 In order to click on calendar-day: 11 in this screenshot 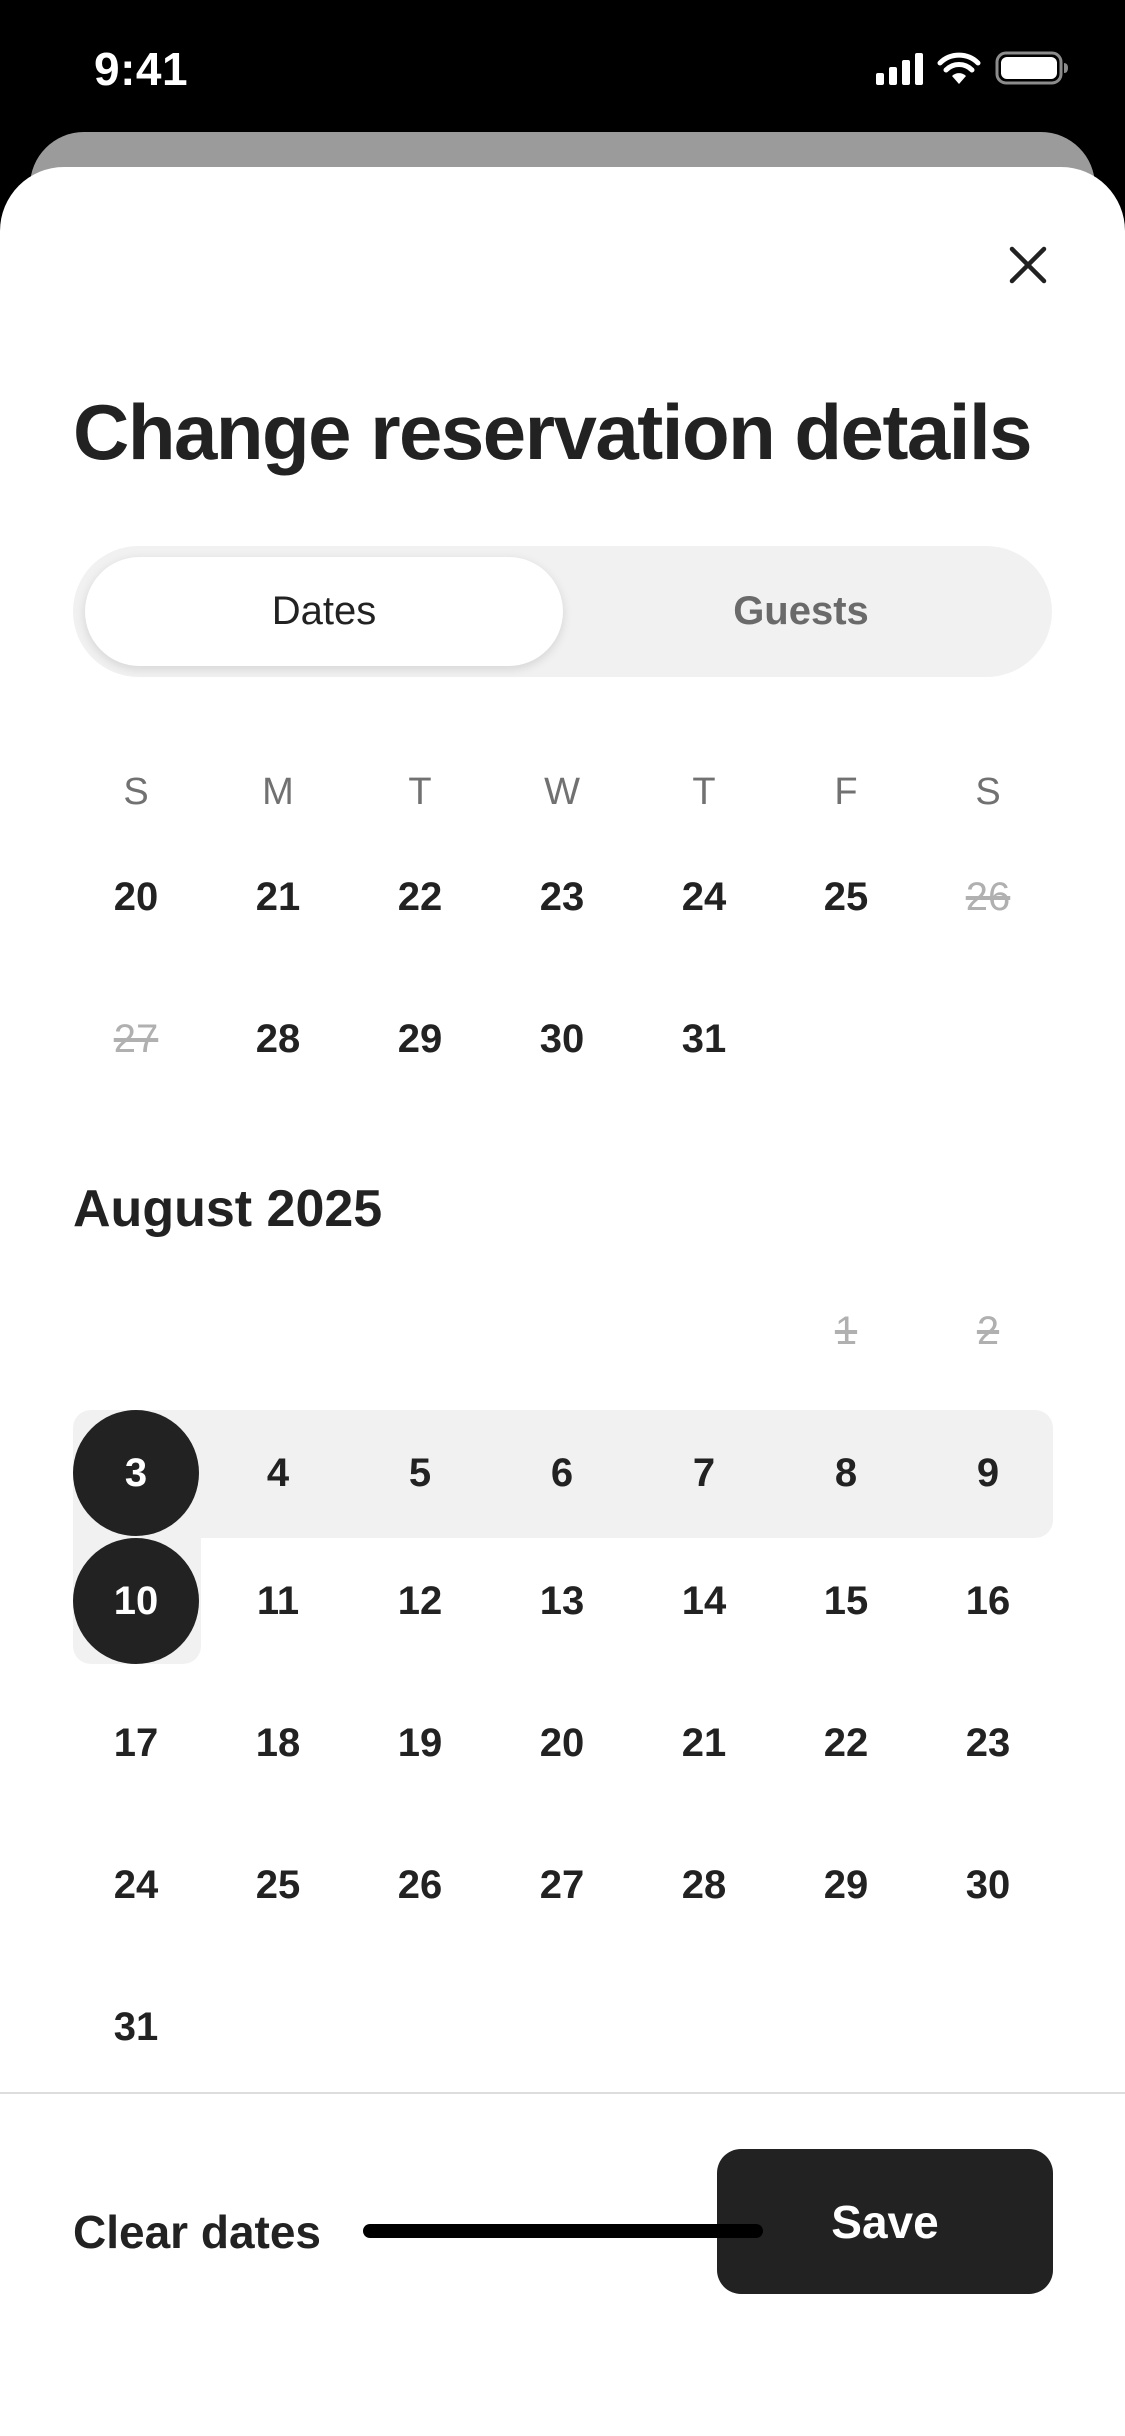, I will do `click(278, 1601)`.